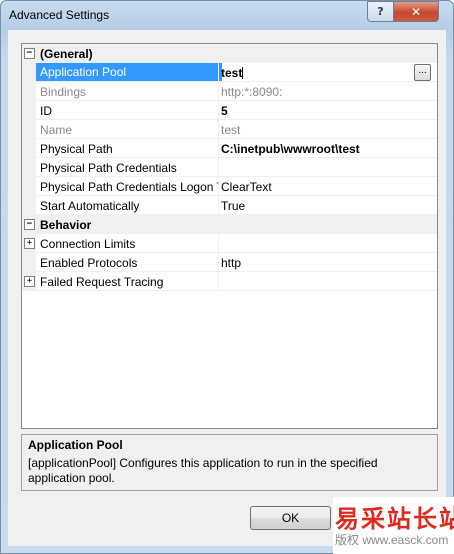 The height and width of the screenshot is (554, 454). Describe the element at coordinates (89, 263) in the screenshot. I see `property-label: Enabled Protocols` at that location.